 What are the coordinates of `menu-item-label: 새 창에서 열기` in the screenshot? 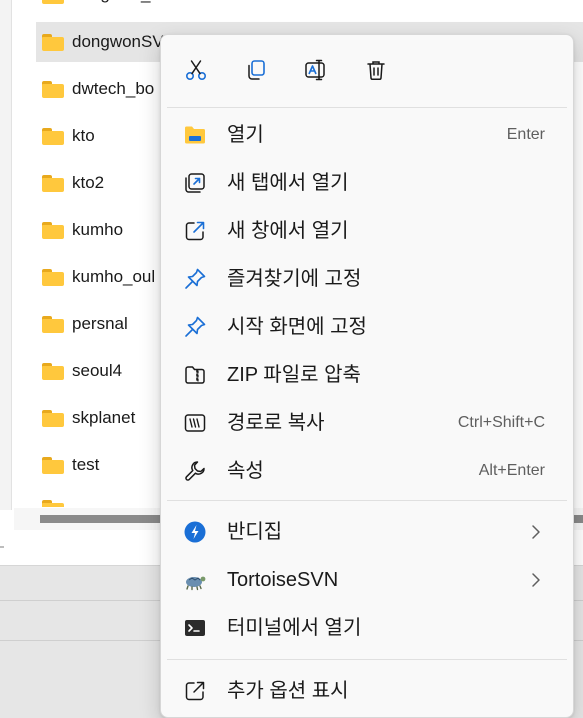 It's located at (288, 231).